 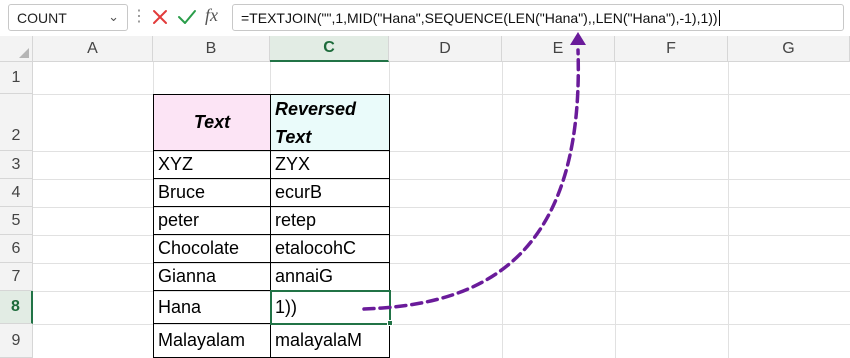 I want to click on header-text-label: Text, so click(x=212, y=122).